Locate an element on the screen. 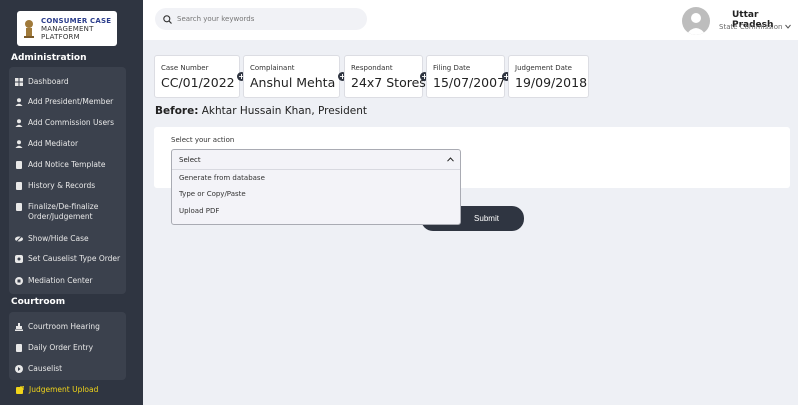  sidebar-item-dashboard: Dashboard is located at coordinates (42, 82).